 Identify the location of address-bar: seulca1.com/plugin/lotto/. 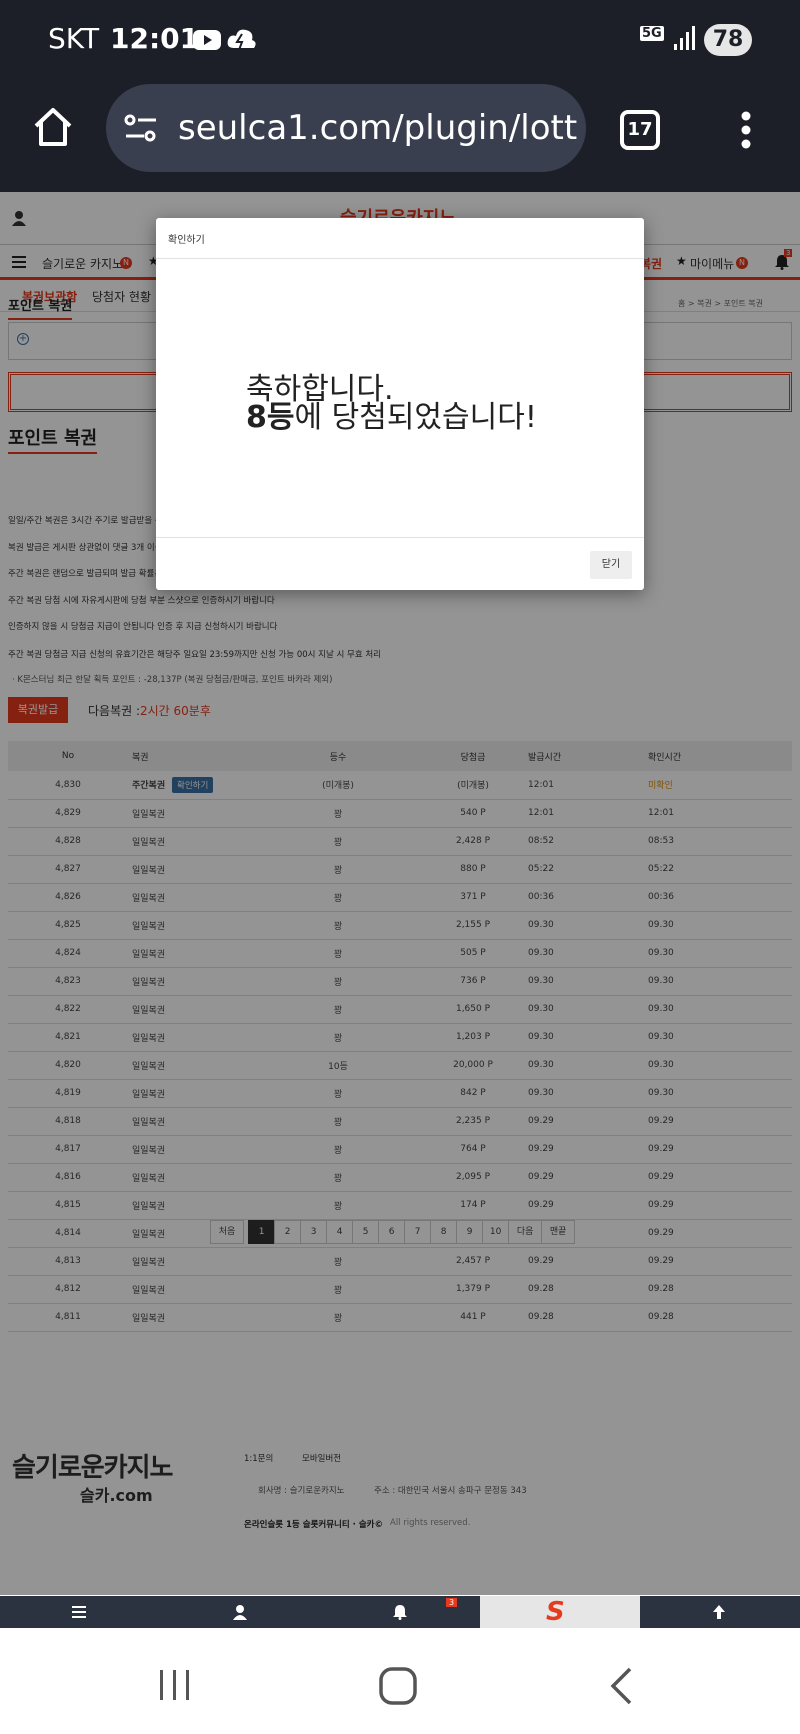
(346, 128).